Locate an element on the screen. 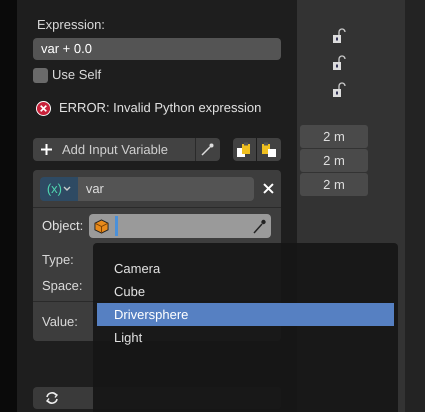 Image resolution: width=425 pixels, height=412 pixels. chevron-icon is located at coordinates (66, 189).